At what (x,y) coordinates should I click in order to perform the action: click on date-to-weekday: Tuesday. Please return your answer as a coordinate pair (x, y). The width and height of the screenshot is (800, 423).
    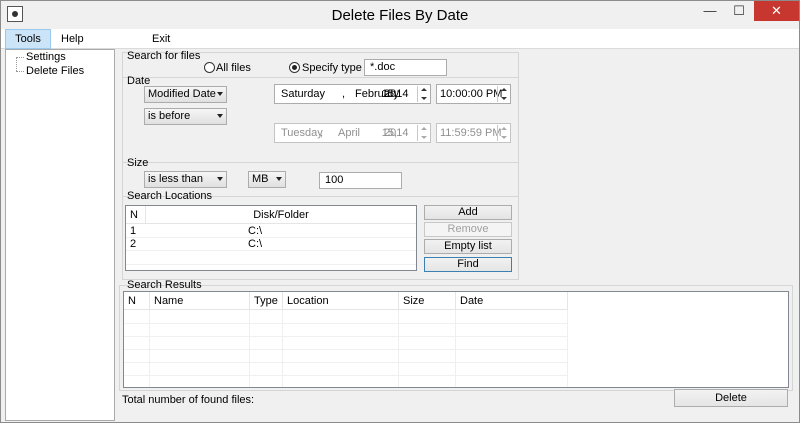
    Looking at the image, I should click on (302, 133).